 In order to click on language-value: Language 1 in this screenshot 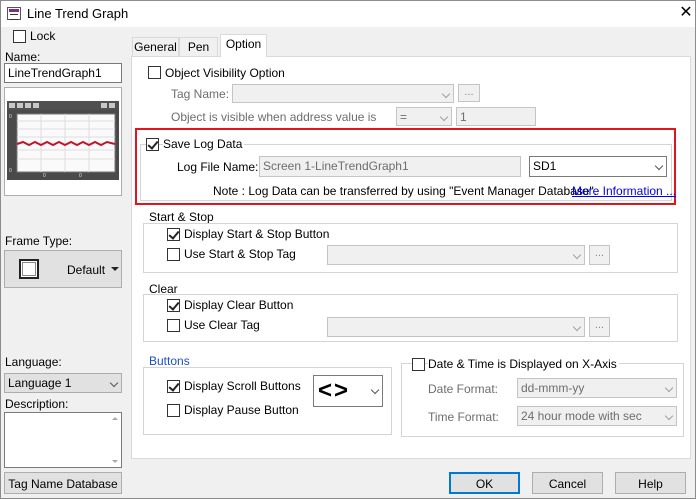, I will do `click(40, 383)`.